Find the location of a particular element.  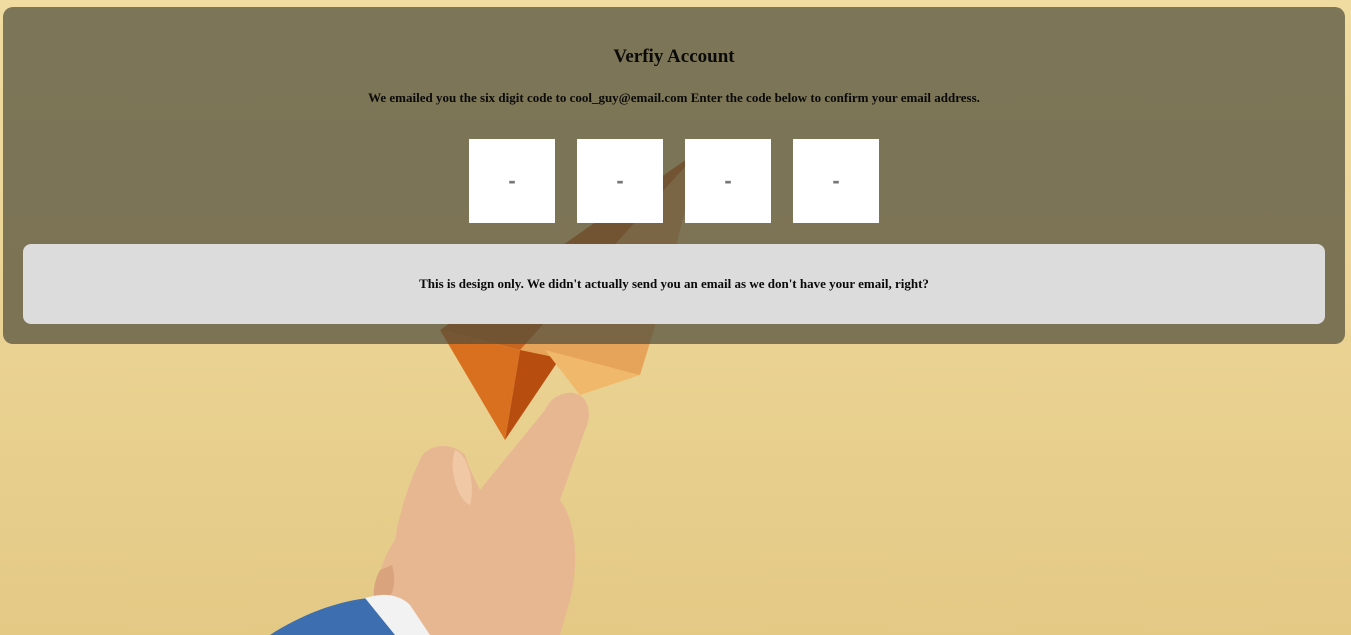

code-digit-3-input is located at coordinates (728, 181).